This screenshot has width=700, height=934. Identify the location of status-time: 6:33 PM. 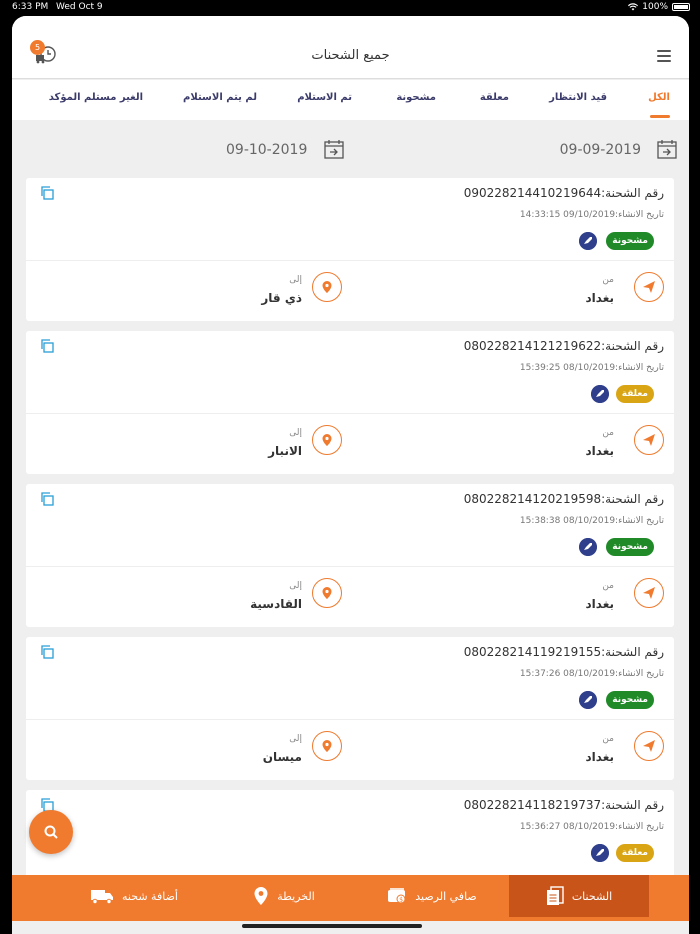
(30, 7).